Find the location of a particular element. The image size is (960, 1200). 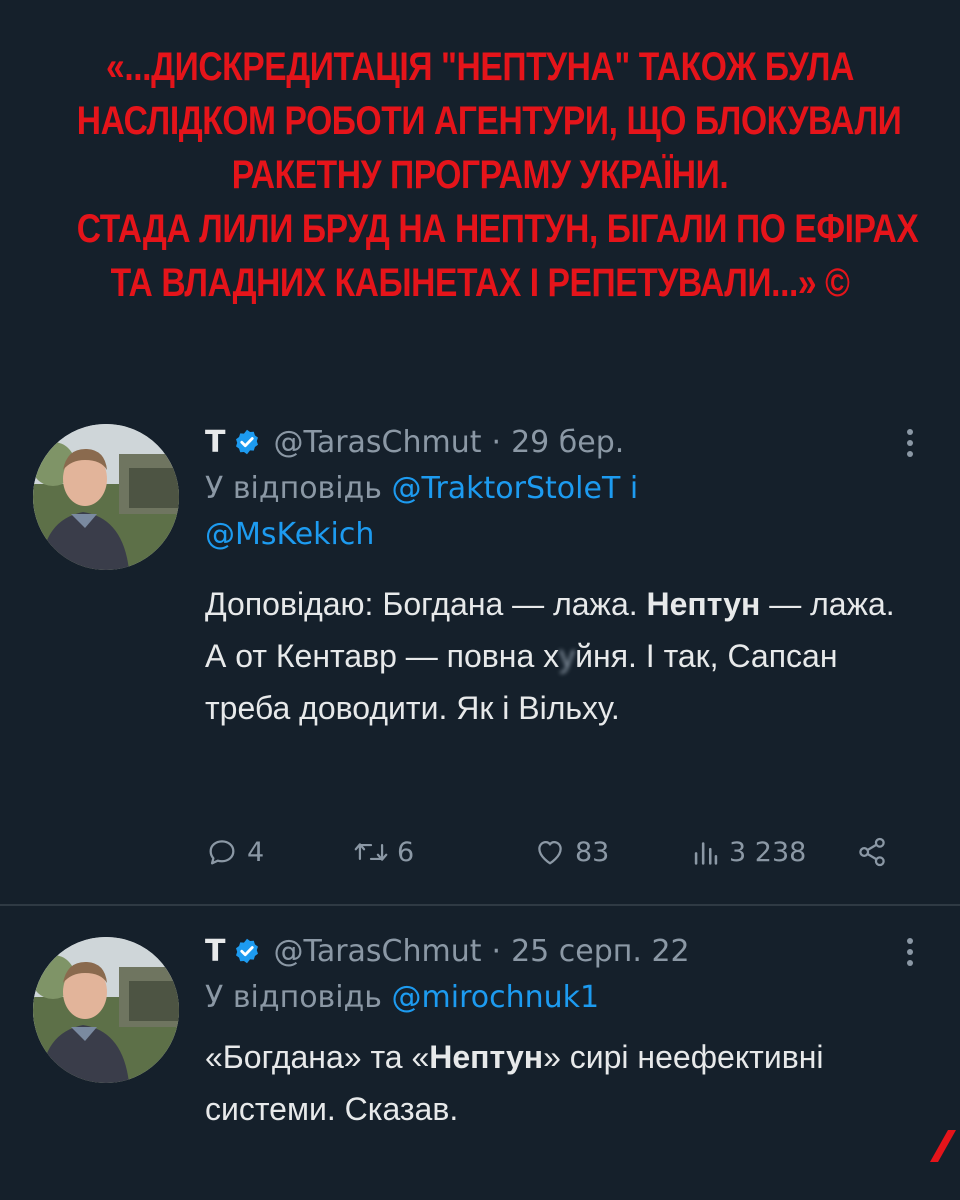

banner-line-5: ТА ВЛАДНИХ КАБІНЕТАХ І РЕПЕТУВАЛИ...» © is located at coordinates (480, 283).